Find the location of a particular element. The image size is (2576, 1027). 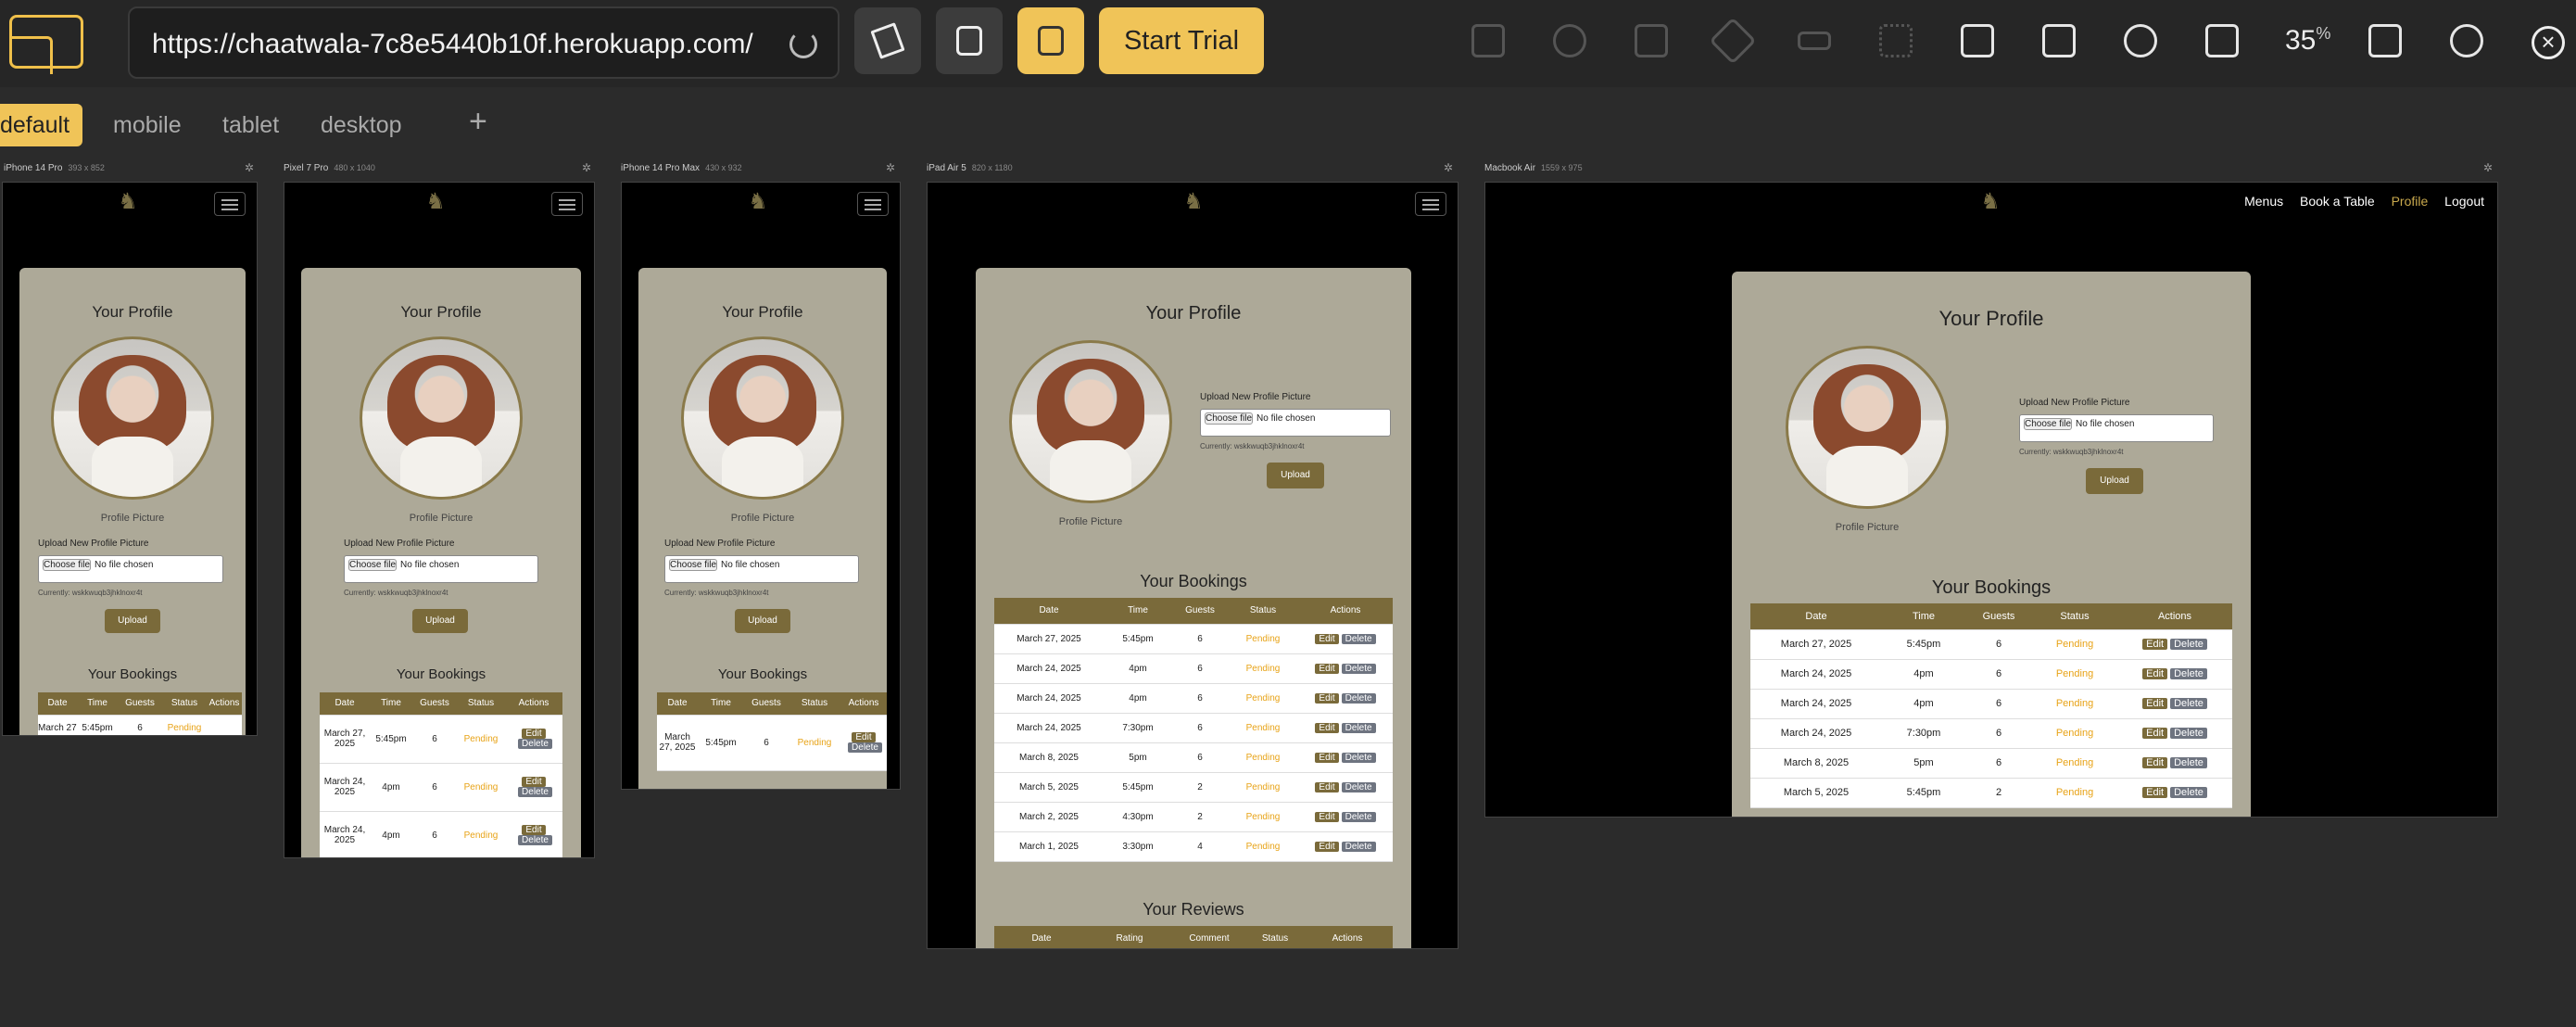

cube-icon is located at coordinates (1488, 40).